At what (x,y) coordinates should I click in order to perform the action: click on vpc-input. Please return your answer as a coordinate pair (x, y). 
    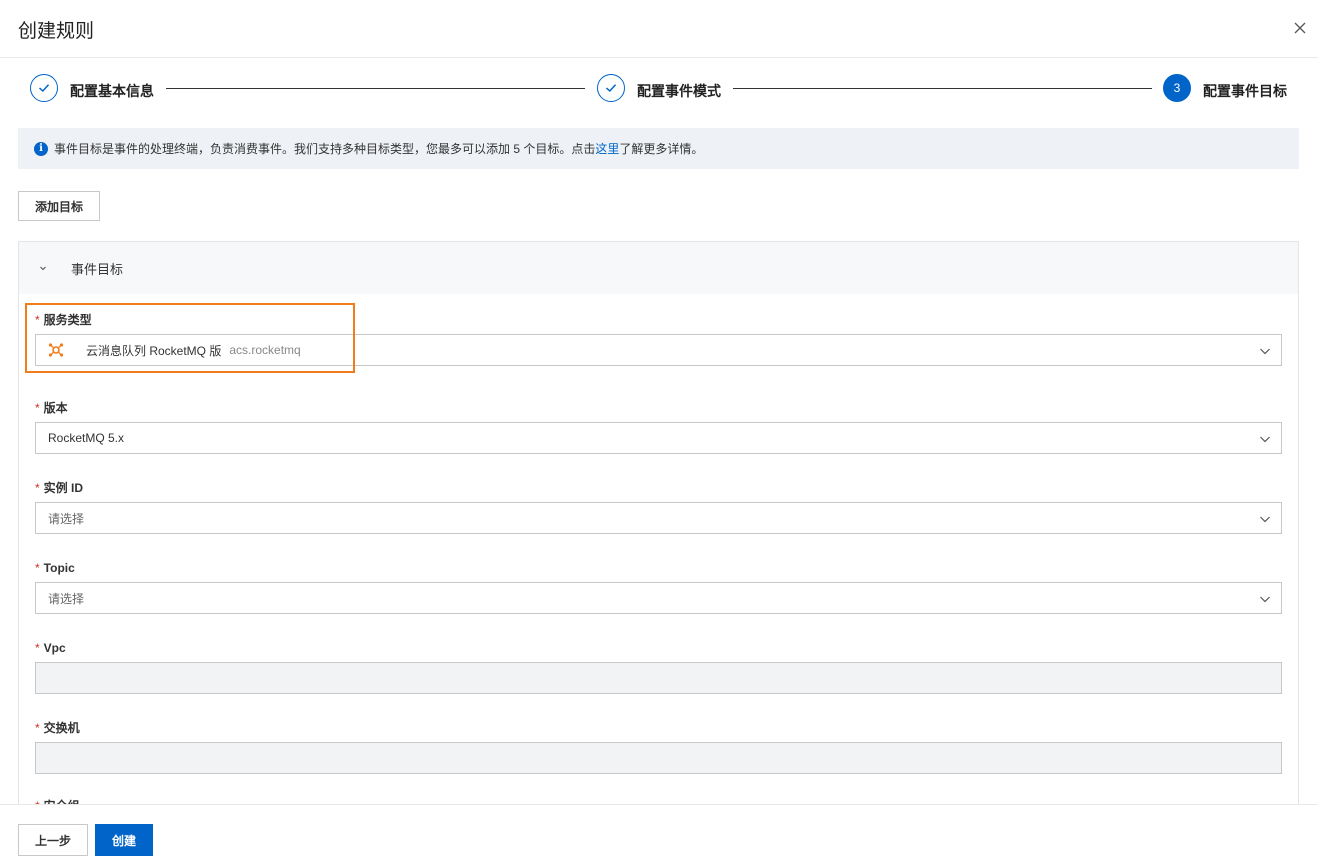
    Looking at the image, I should click on (658, 678).